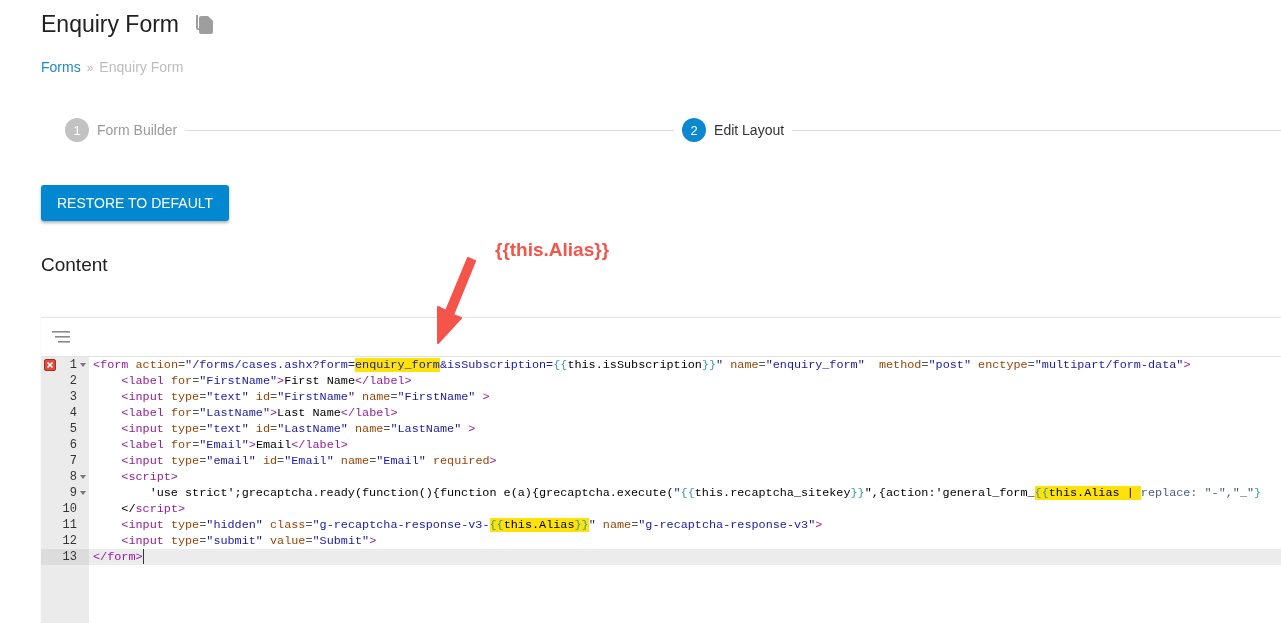 Image resolution: width=1281 pixels, height=623 pixels. Describe the element at coordinates (552, 250) in the screenshot. I see `annotation-text: {{this.Alias}}` at that location.